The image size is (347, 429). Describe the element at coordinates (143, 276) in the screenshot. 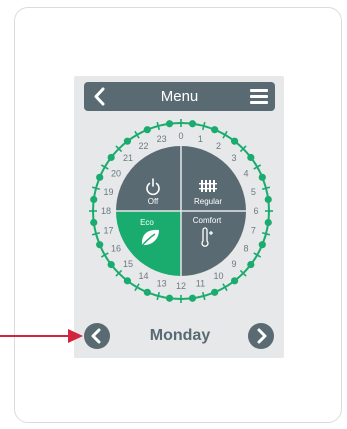

I see `hour-label: 14` at that location.